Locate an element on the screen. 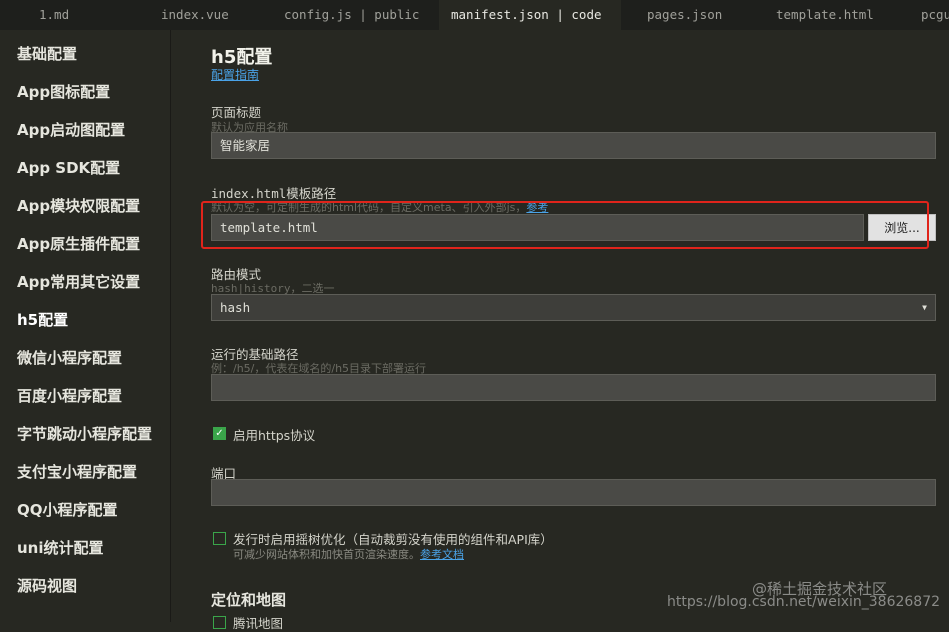 The width and height of the screenshot is (949, 632). sidebar-item-app-other: App常用其它设置 is located at coordinates (78, 281).